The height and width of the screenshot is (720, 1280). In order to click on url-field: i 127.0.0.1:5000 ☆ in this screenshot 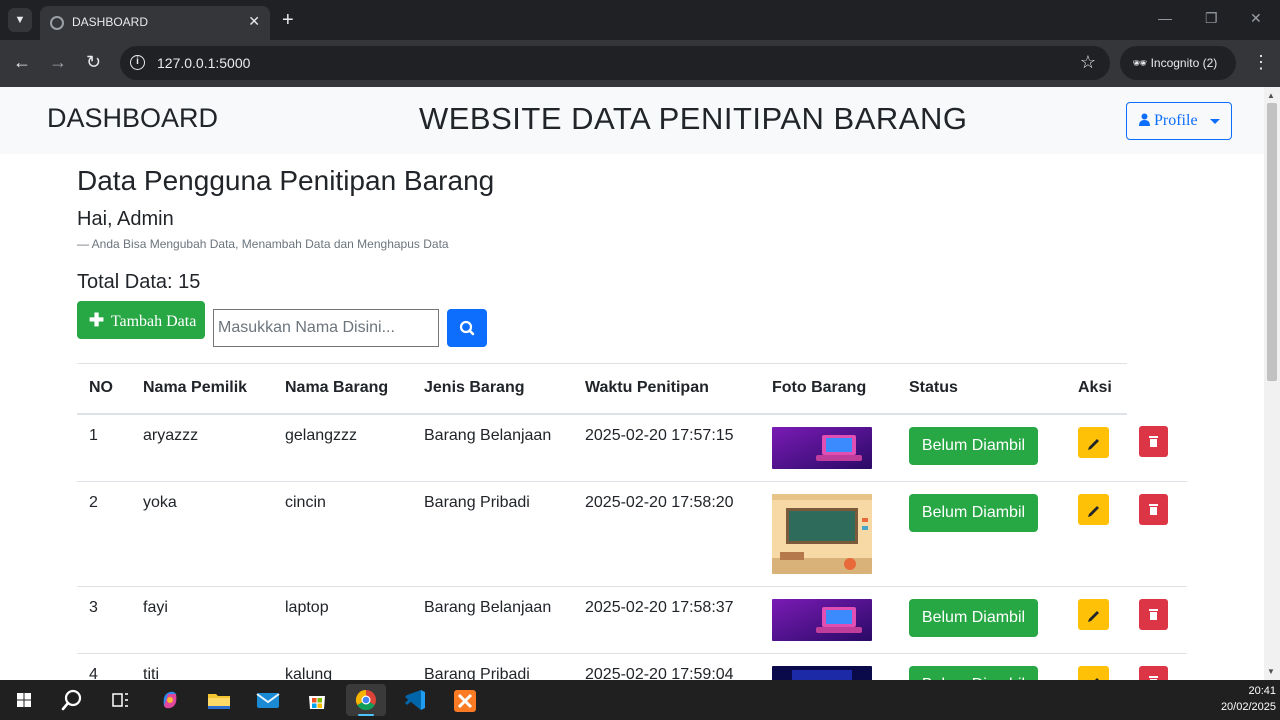, I will do `click(615, 63)`.